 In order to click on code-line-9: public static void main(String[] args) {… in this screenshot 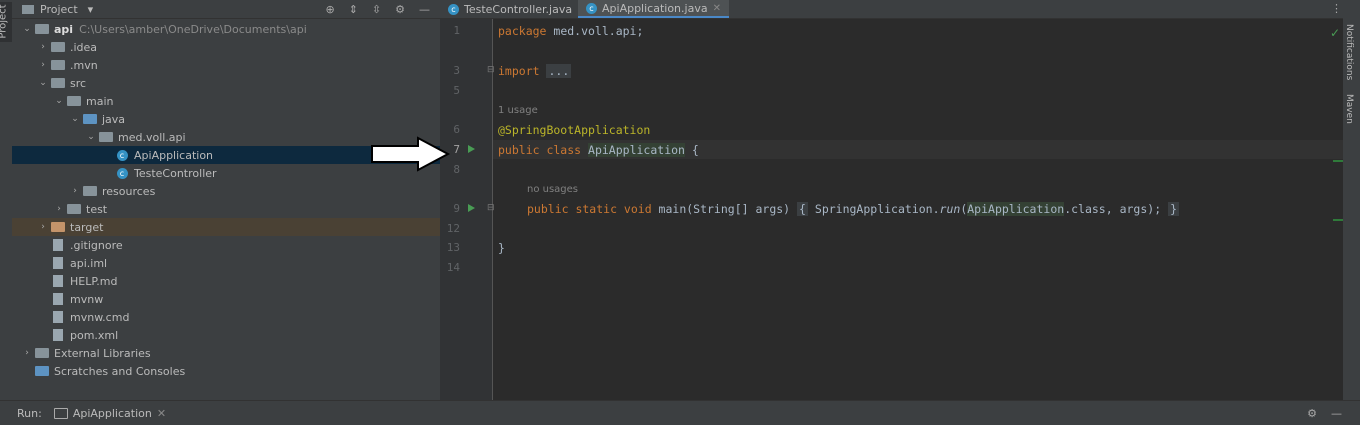, I will do `click(853, 209)`.